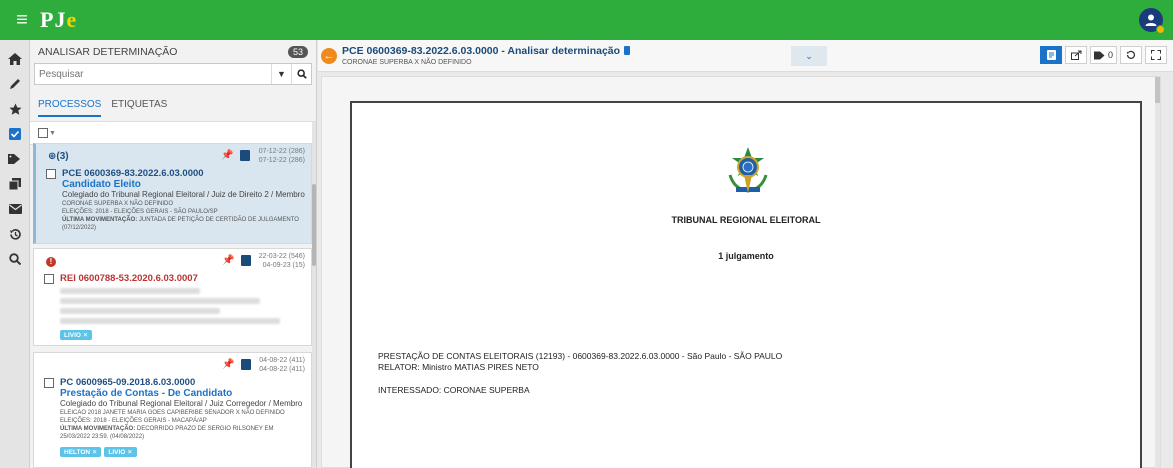  I want to click on panel-header: ANALISAR DETERMINAÇÃO 53, so click(173, 50).